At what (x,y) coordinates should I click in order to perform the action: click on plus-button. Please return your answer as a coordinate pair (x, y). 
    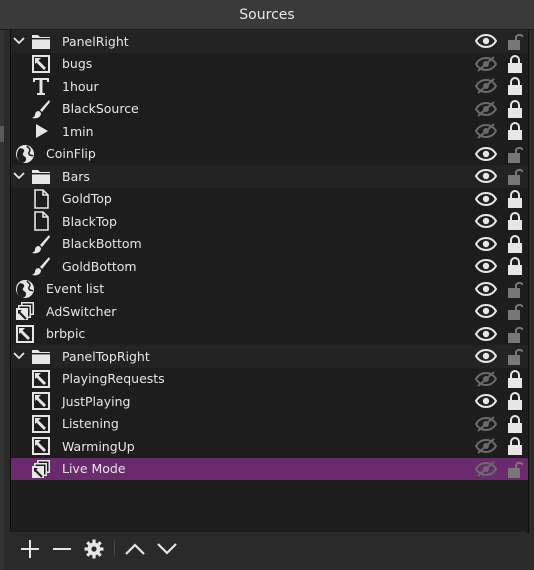
    Looking at the image, I should click on (30, 549).